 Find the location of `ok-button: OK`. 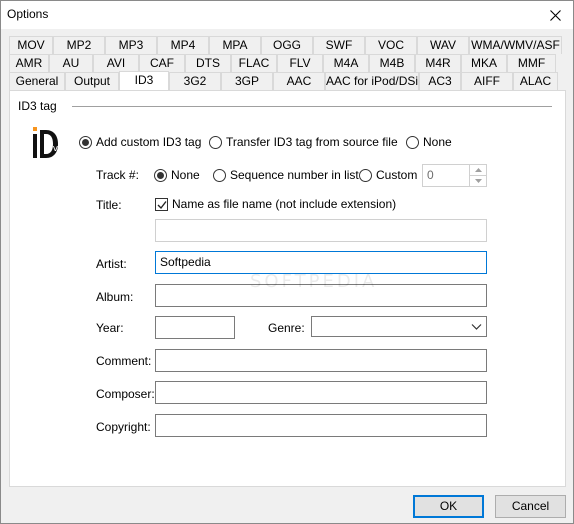

ok-button: OK is located at coordinates (448, 506).